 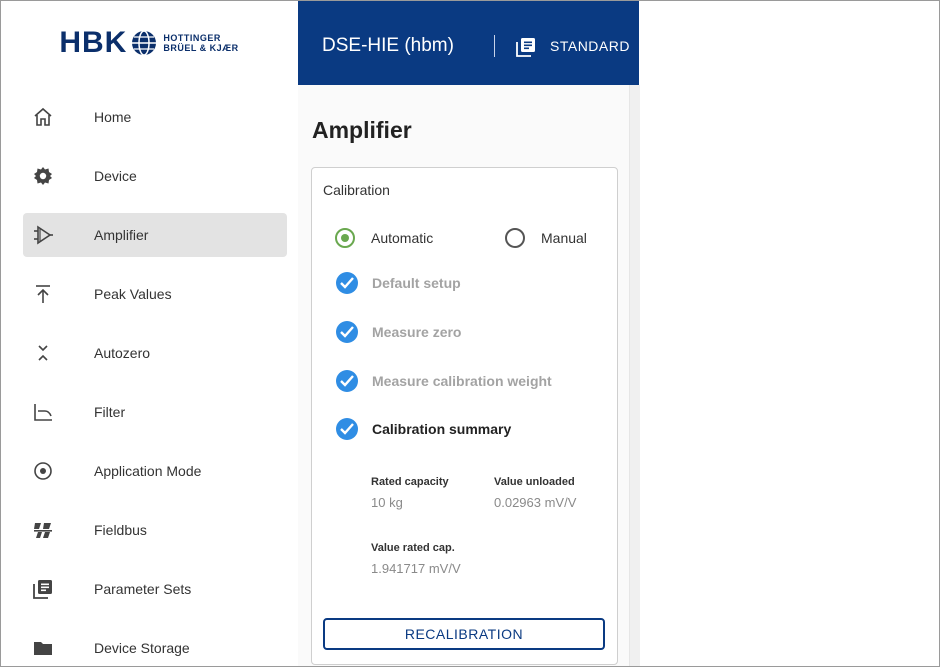 I want to click on automatic-label: Automatic, so click(x=402, y=238).